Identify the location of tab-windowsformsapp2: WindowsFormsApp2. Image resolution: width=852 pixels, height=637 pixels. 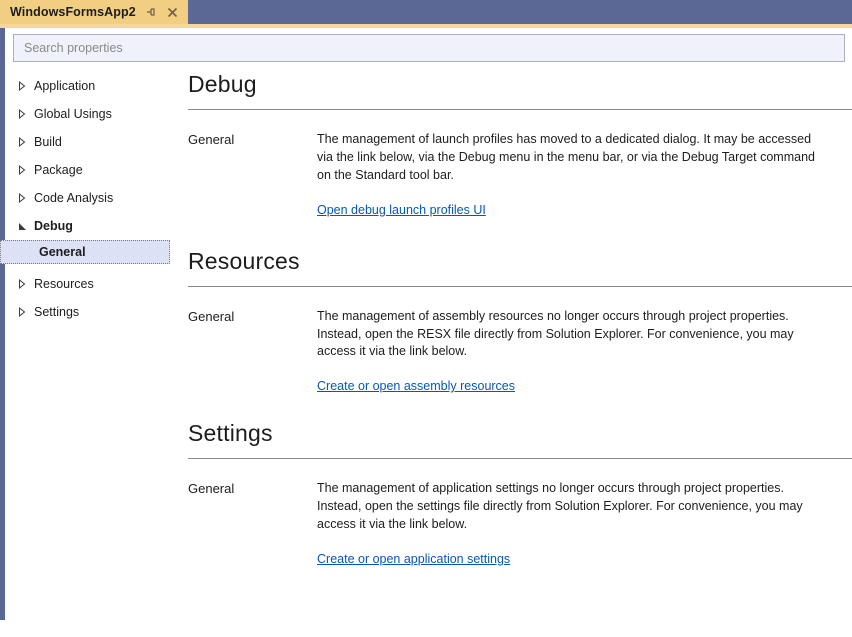
(94, 12).